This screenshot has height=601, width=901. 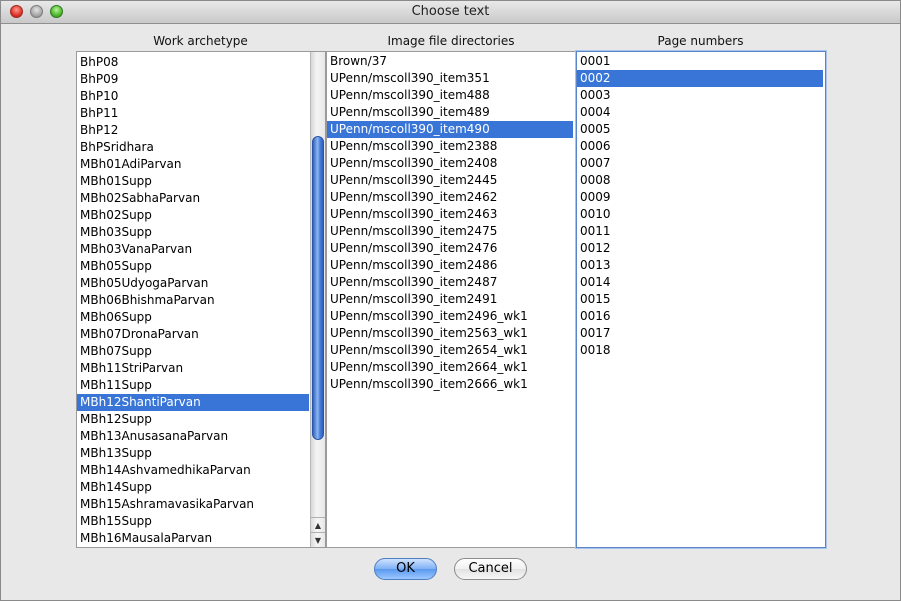 What do you see at coordinates (700, 180) in the screenshot?
I see `page-number-list-item: 0008` at bounding box center [700, 180].